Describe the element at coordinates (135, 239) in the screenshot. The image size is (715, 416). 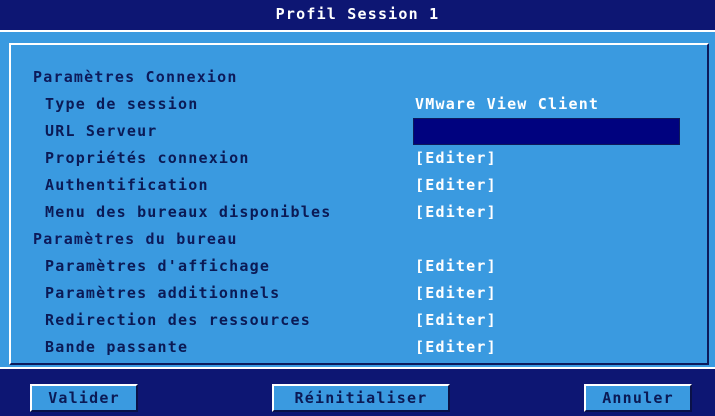
I see `section-heading-bureau: Paramètres du bureau` at that location.